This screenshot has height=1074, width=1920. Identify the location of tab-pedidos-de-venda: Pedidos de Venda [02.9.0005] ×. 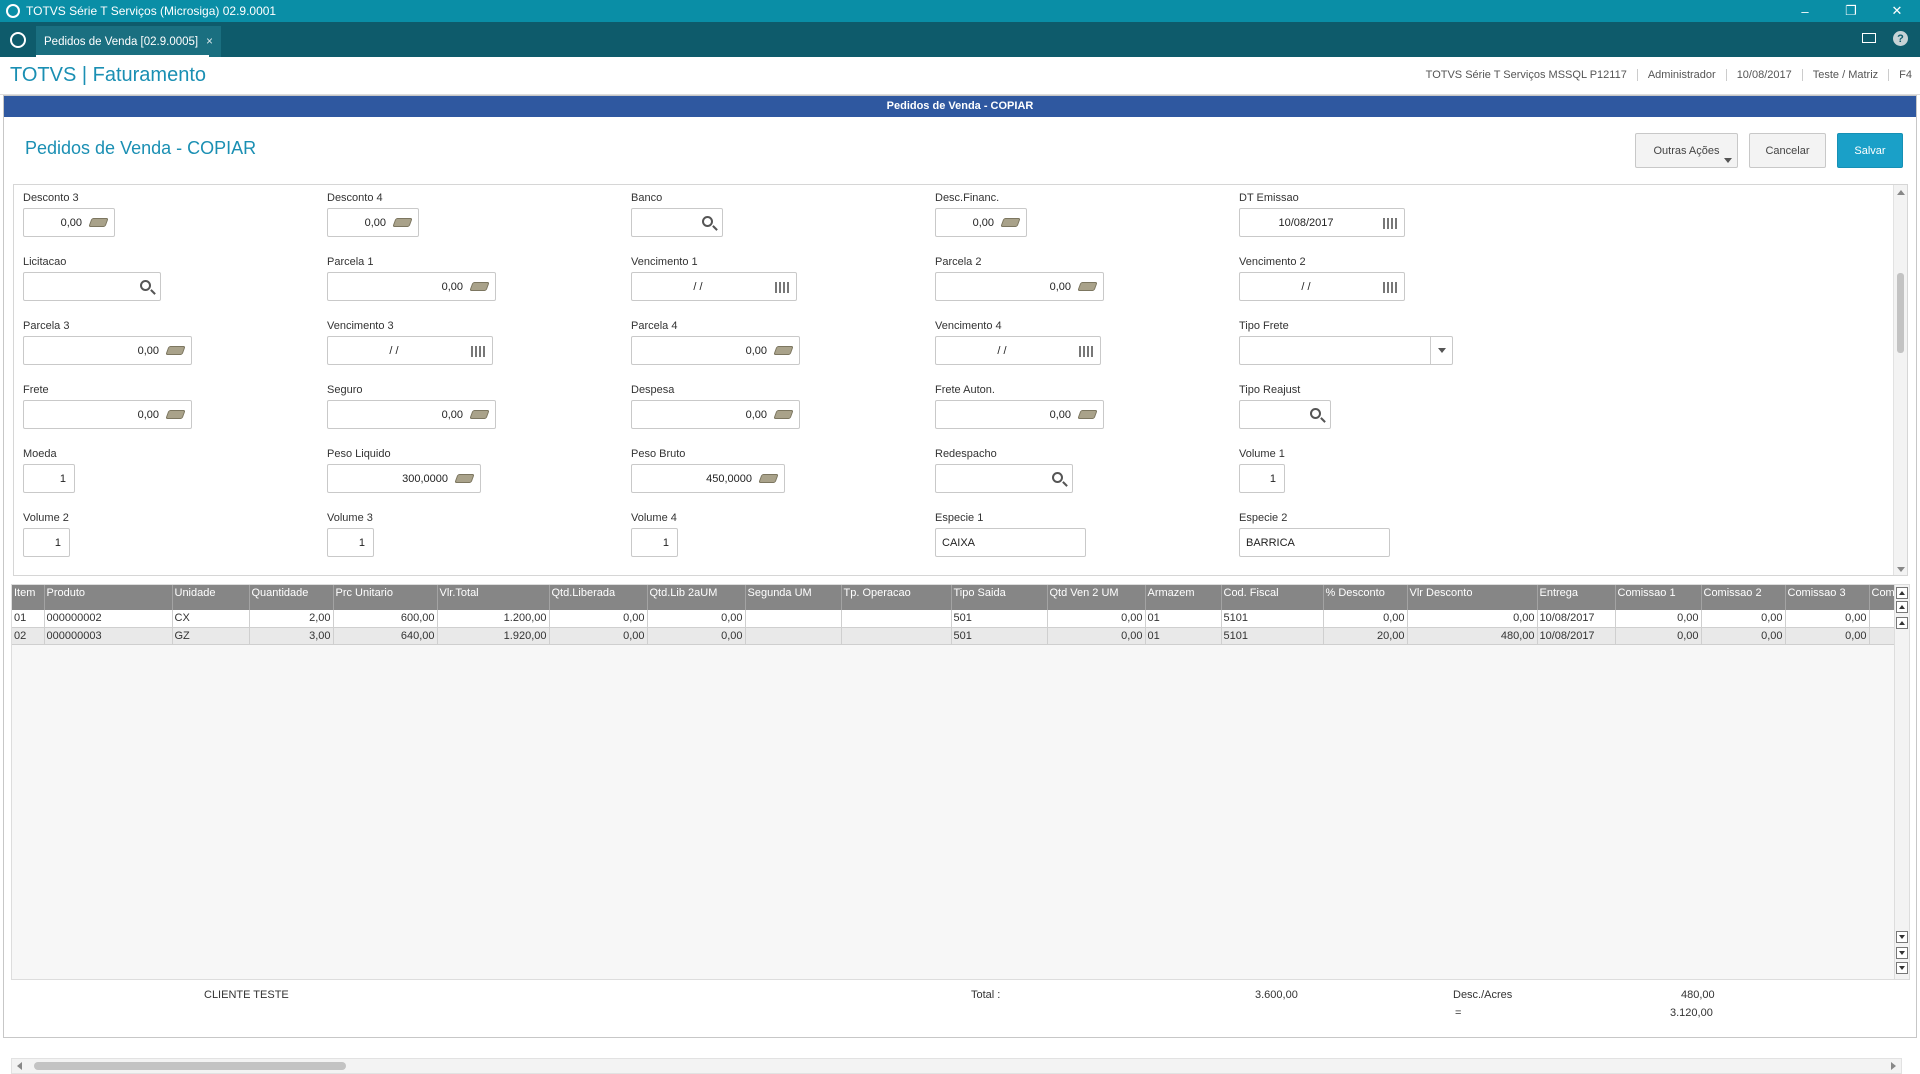
(128, 41).